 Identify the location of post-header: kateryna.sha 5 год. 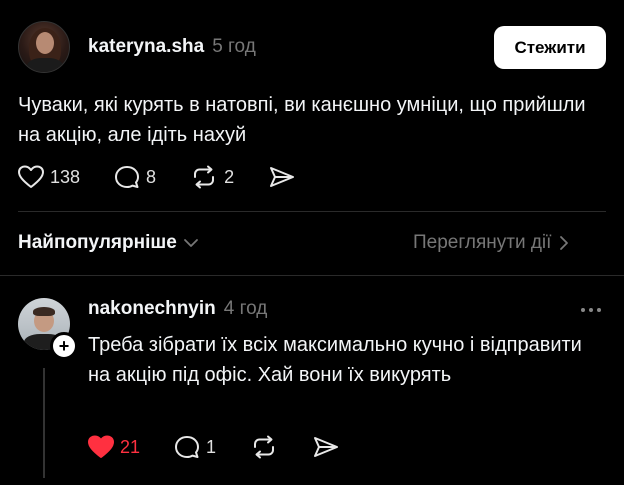
(172, 47).